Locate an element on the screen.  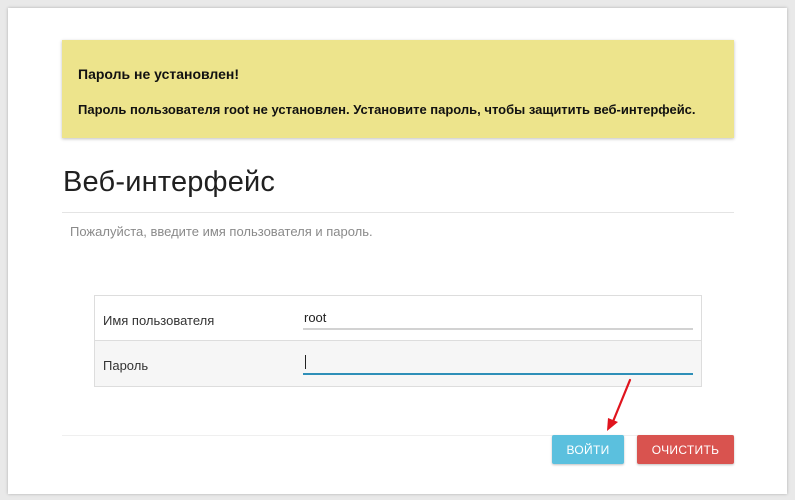
username-label: Имя пользователя is located at coordinates (159, 320).